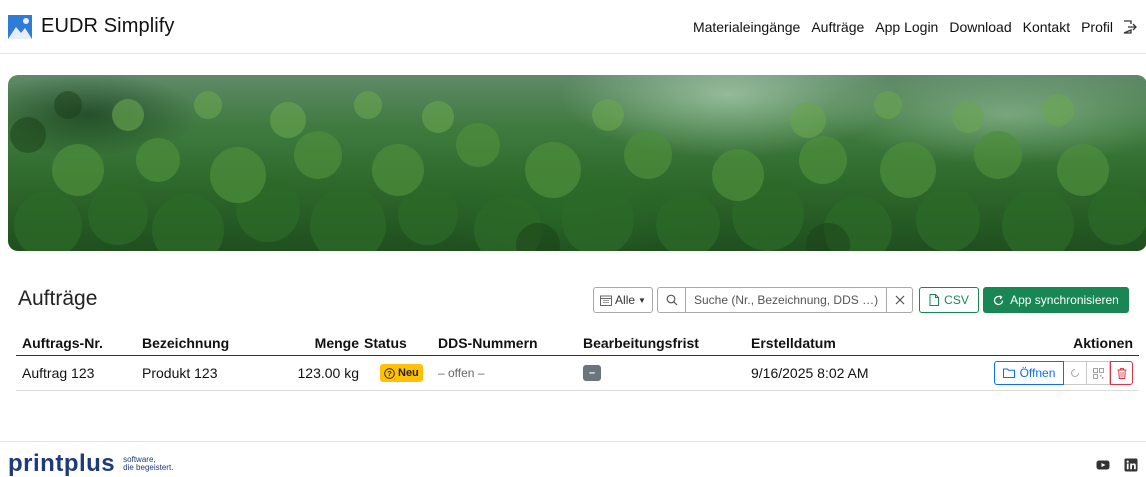 Image resolution: width=1146 pixels, height=477 pixels. Describe the element at coordinates (956, 300) in the screenshot. I see `csv-label: CSV` at that location.